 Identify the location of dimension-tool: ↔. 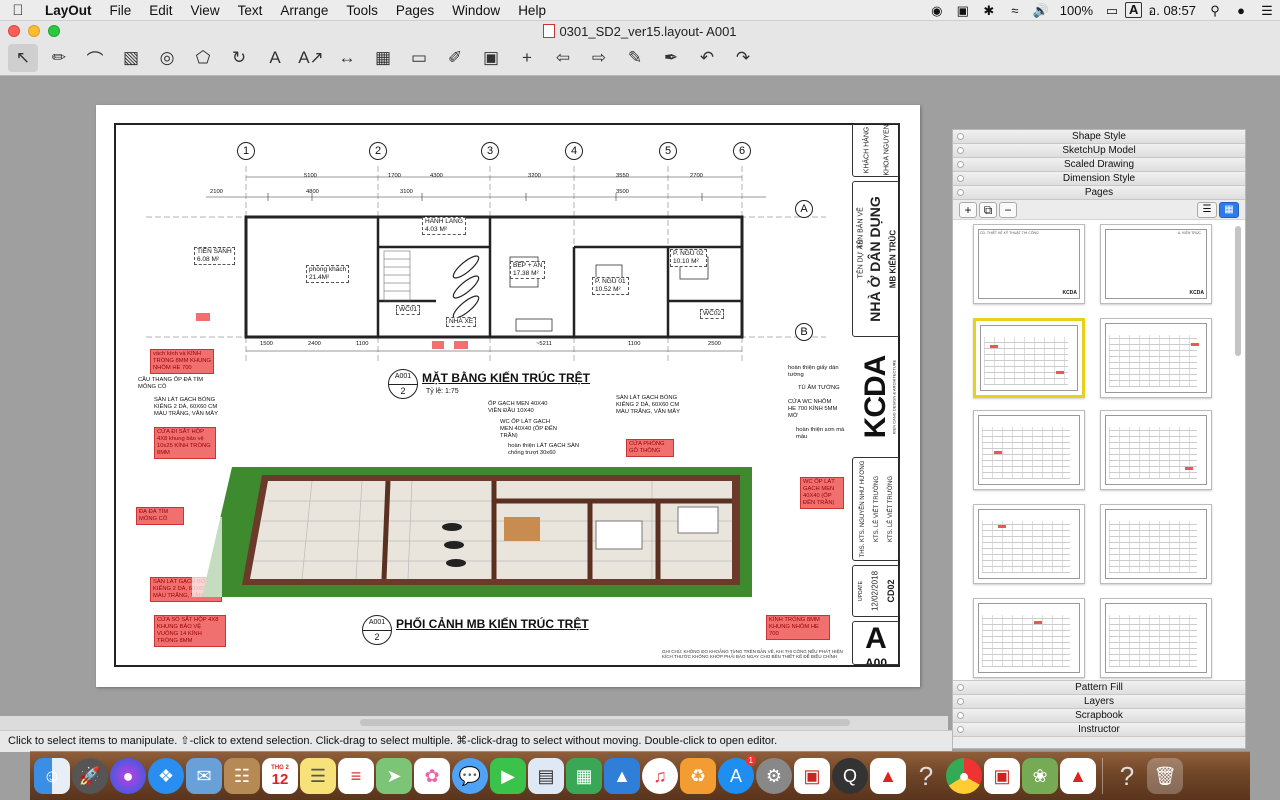
(347, 58).